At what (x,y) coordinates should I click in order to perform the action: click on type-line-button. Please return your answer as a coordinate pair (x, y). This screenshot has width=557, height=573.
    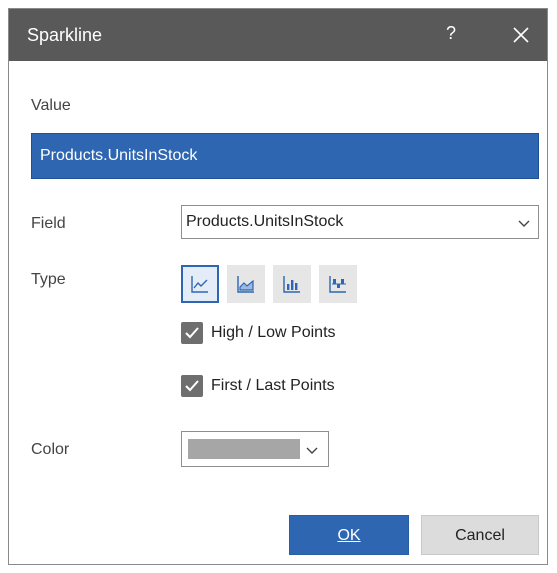
    Looking at the image, I should click on (200, 284).